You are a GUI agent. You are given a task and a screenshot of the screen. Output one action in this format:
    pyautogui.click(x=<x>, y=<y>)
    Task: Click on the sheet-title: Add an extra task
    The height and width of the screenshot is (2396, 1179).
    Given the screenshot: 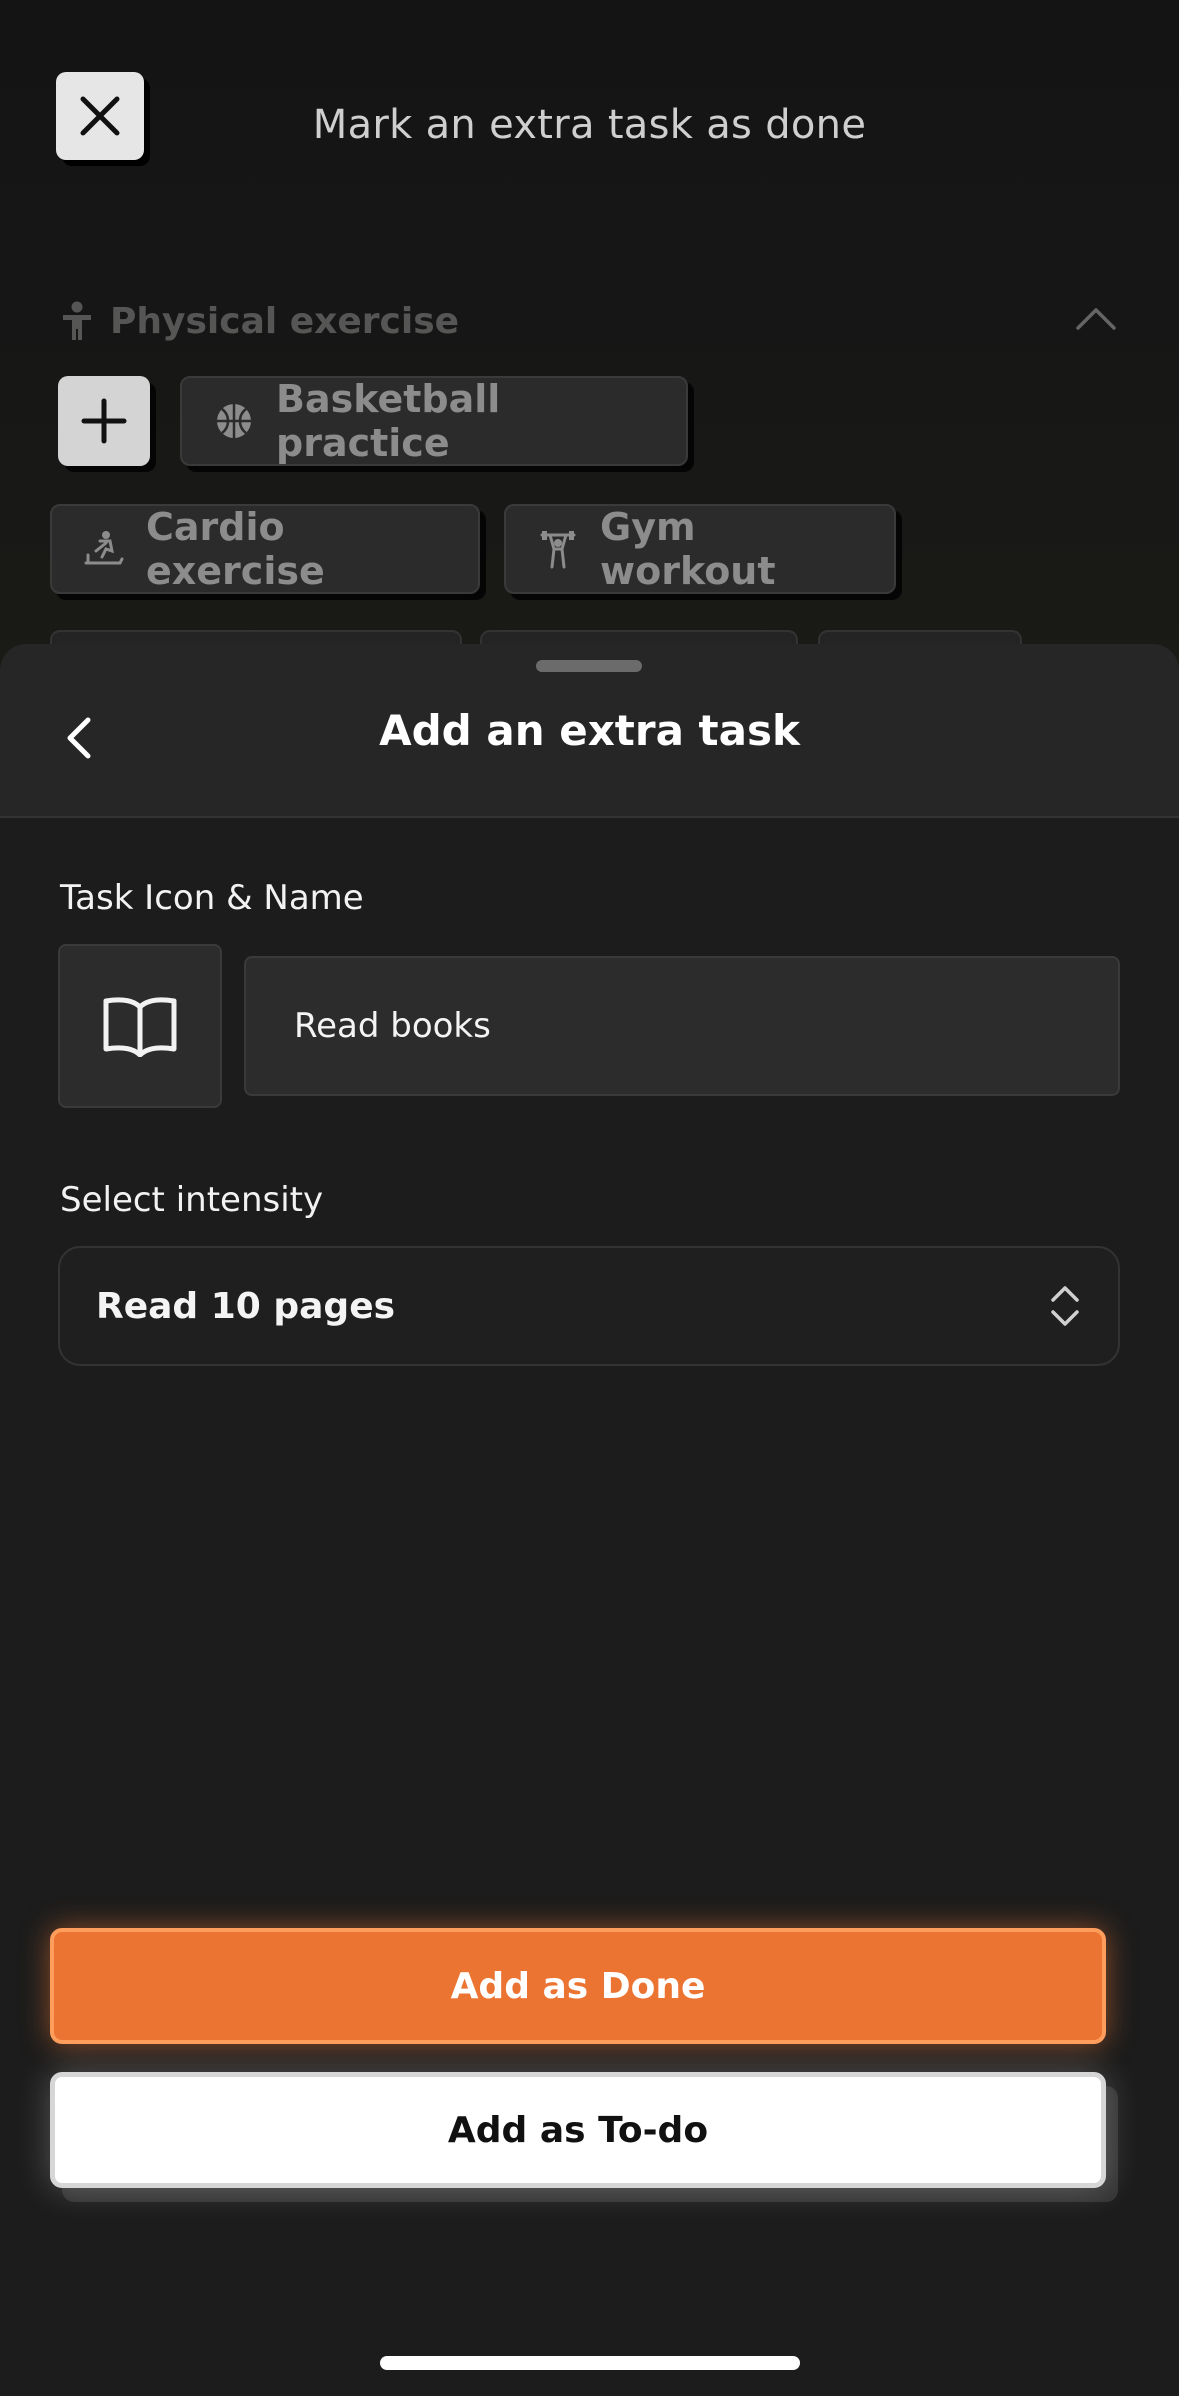 What is the action you would take?
    pyautogui.click(x=589, y=730)
    